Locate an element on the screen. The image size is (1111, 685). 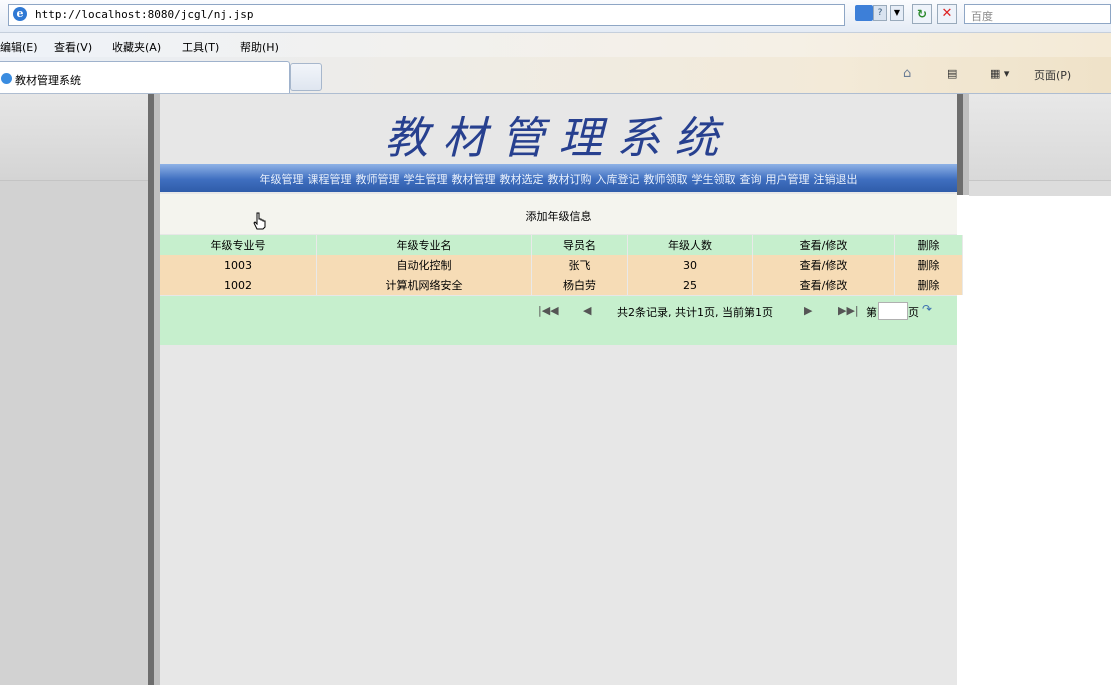
address-url: http://localhost:8080/jcgl/nj.jsp is located at coordinates (144, 14).